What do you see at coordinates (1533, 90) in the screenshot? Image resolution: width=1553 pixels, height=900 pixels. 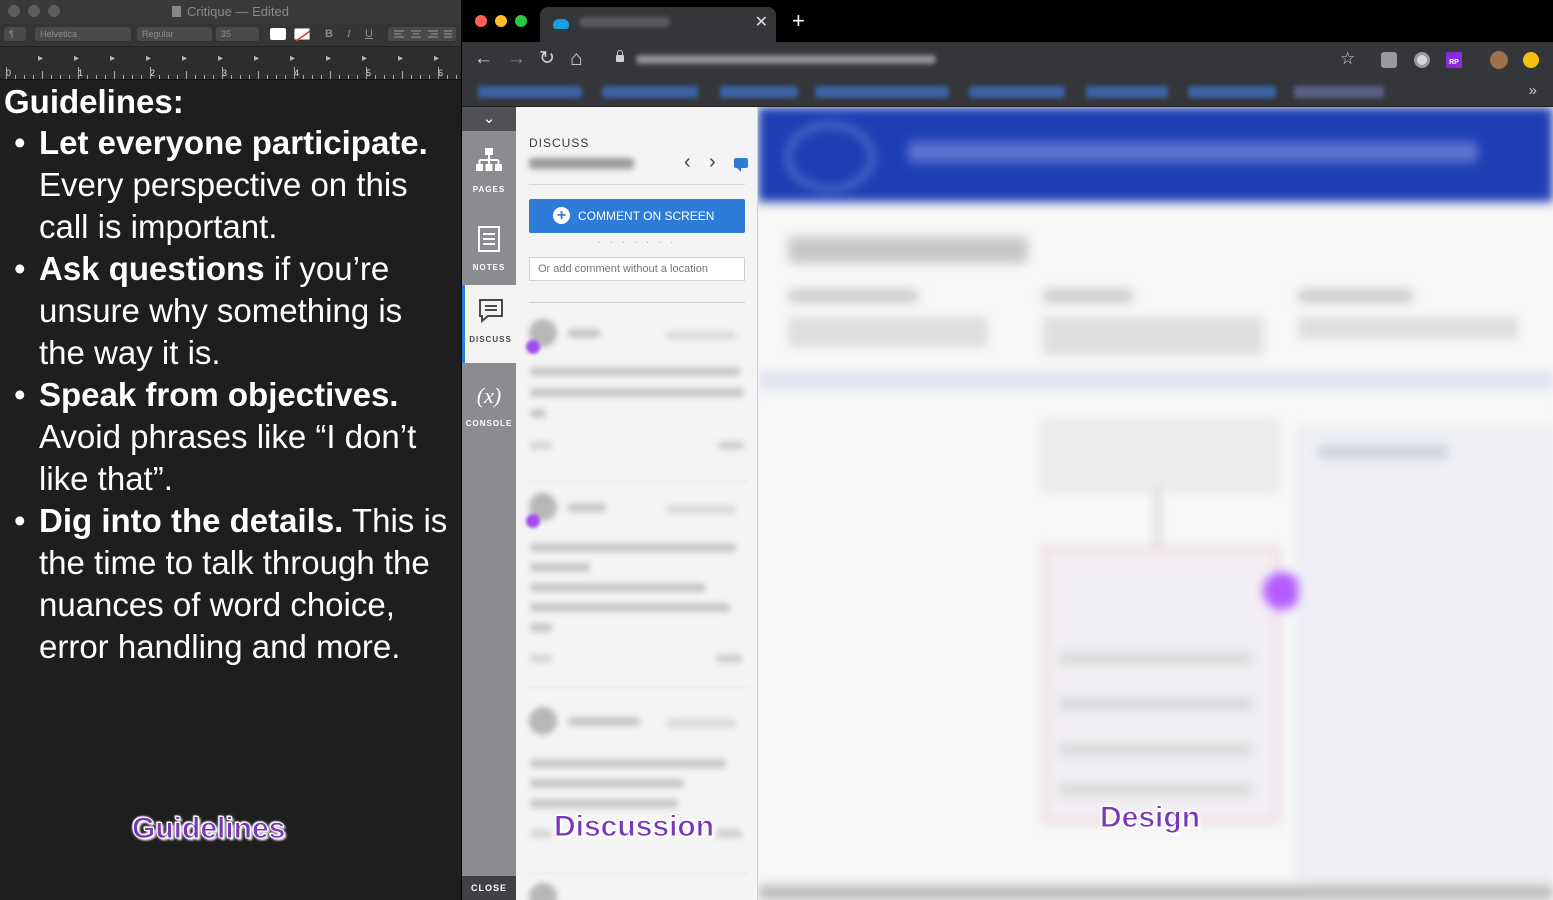 I see `bookmarks-overflow-icon: »` at bounding box center [1533, 90].